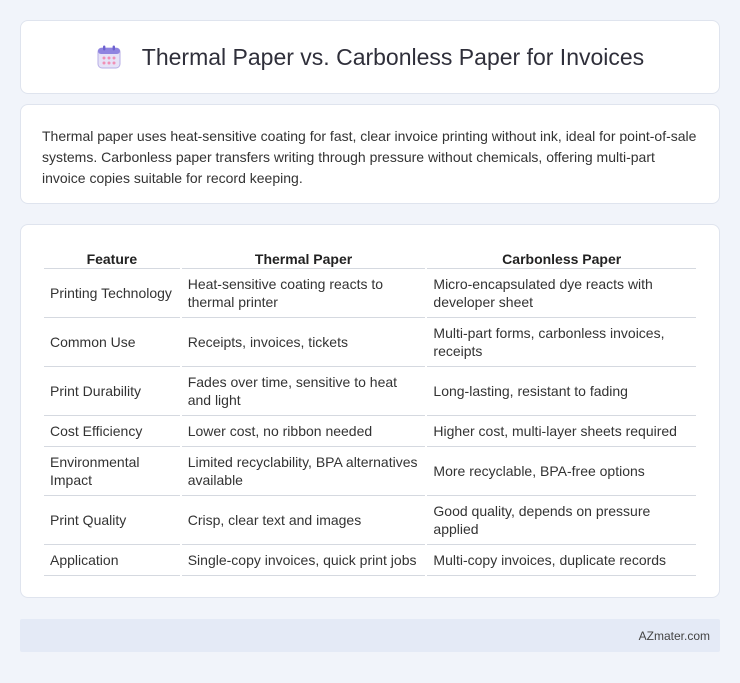  Describe the element at coordinates (303, 520) in the screenshot. I see `thermal-cell: Crisp, clear text and images` at that location.